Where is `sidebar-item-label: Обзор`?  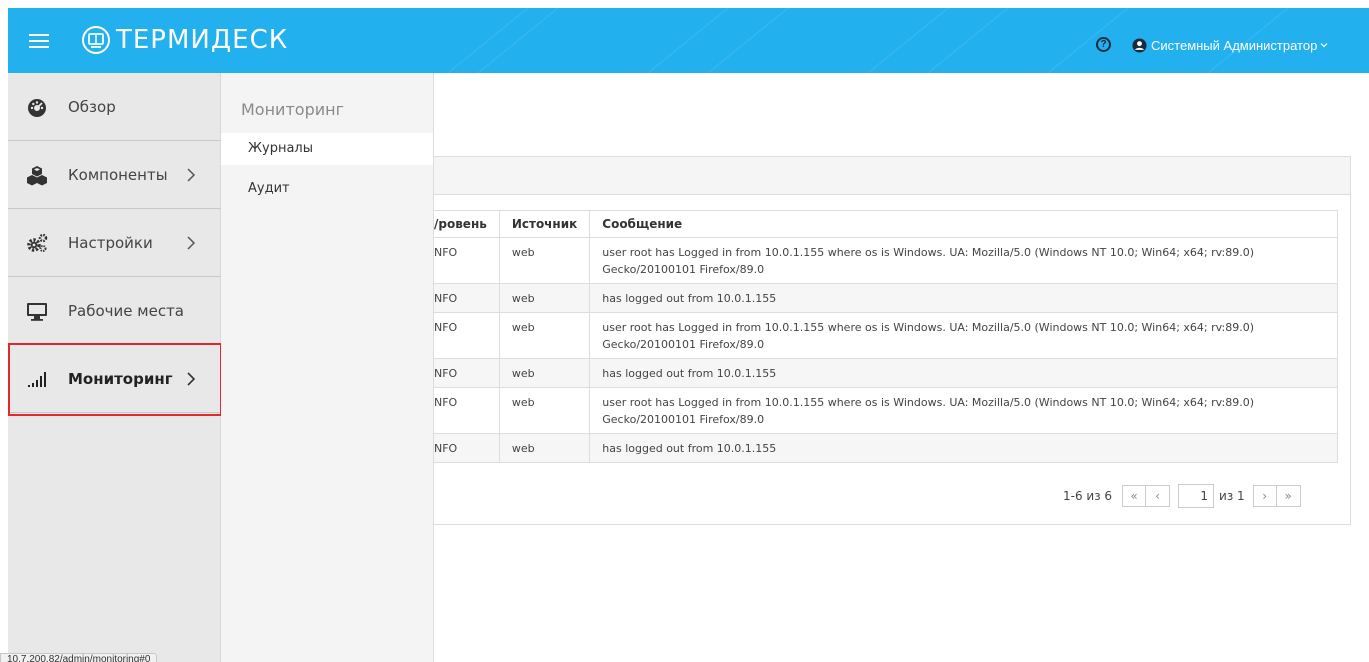 sidebar-item-label: Обзор is located at coordinates (92, 106).